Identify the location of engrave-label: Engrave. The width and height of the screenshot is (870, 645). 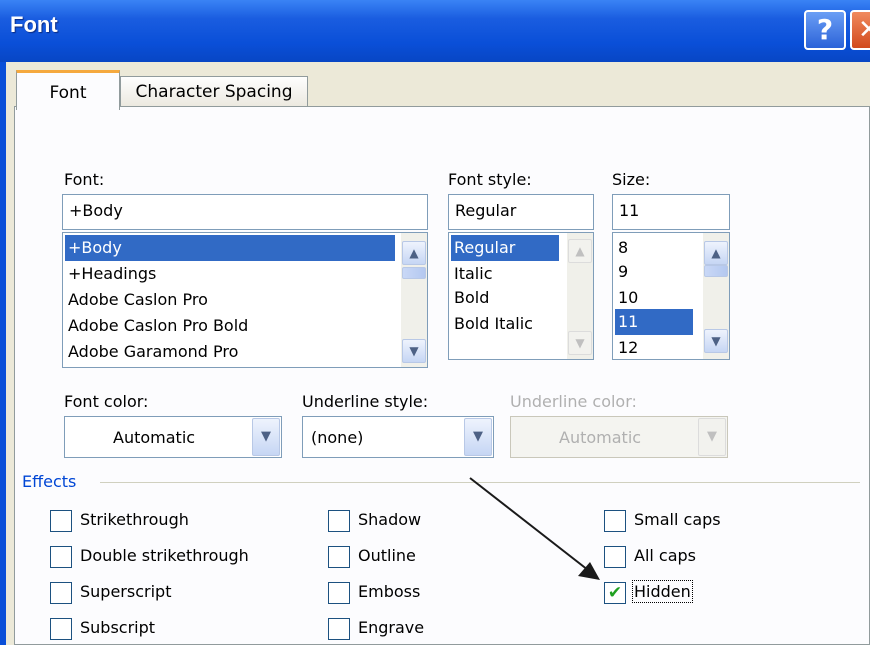
(391, 627).